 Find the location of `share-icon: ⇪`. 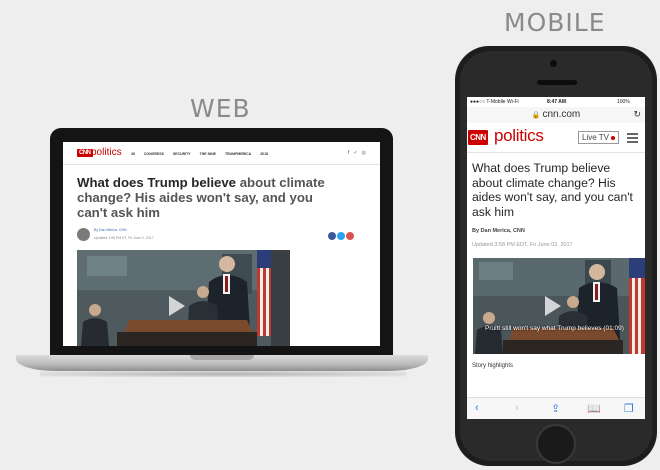

share-icon: ⇪ is located at coordinates (555, 408).